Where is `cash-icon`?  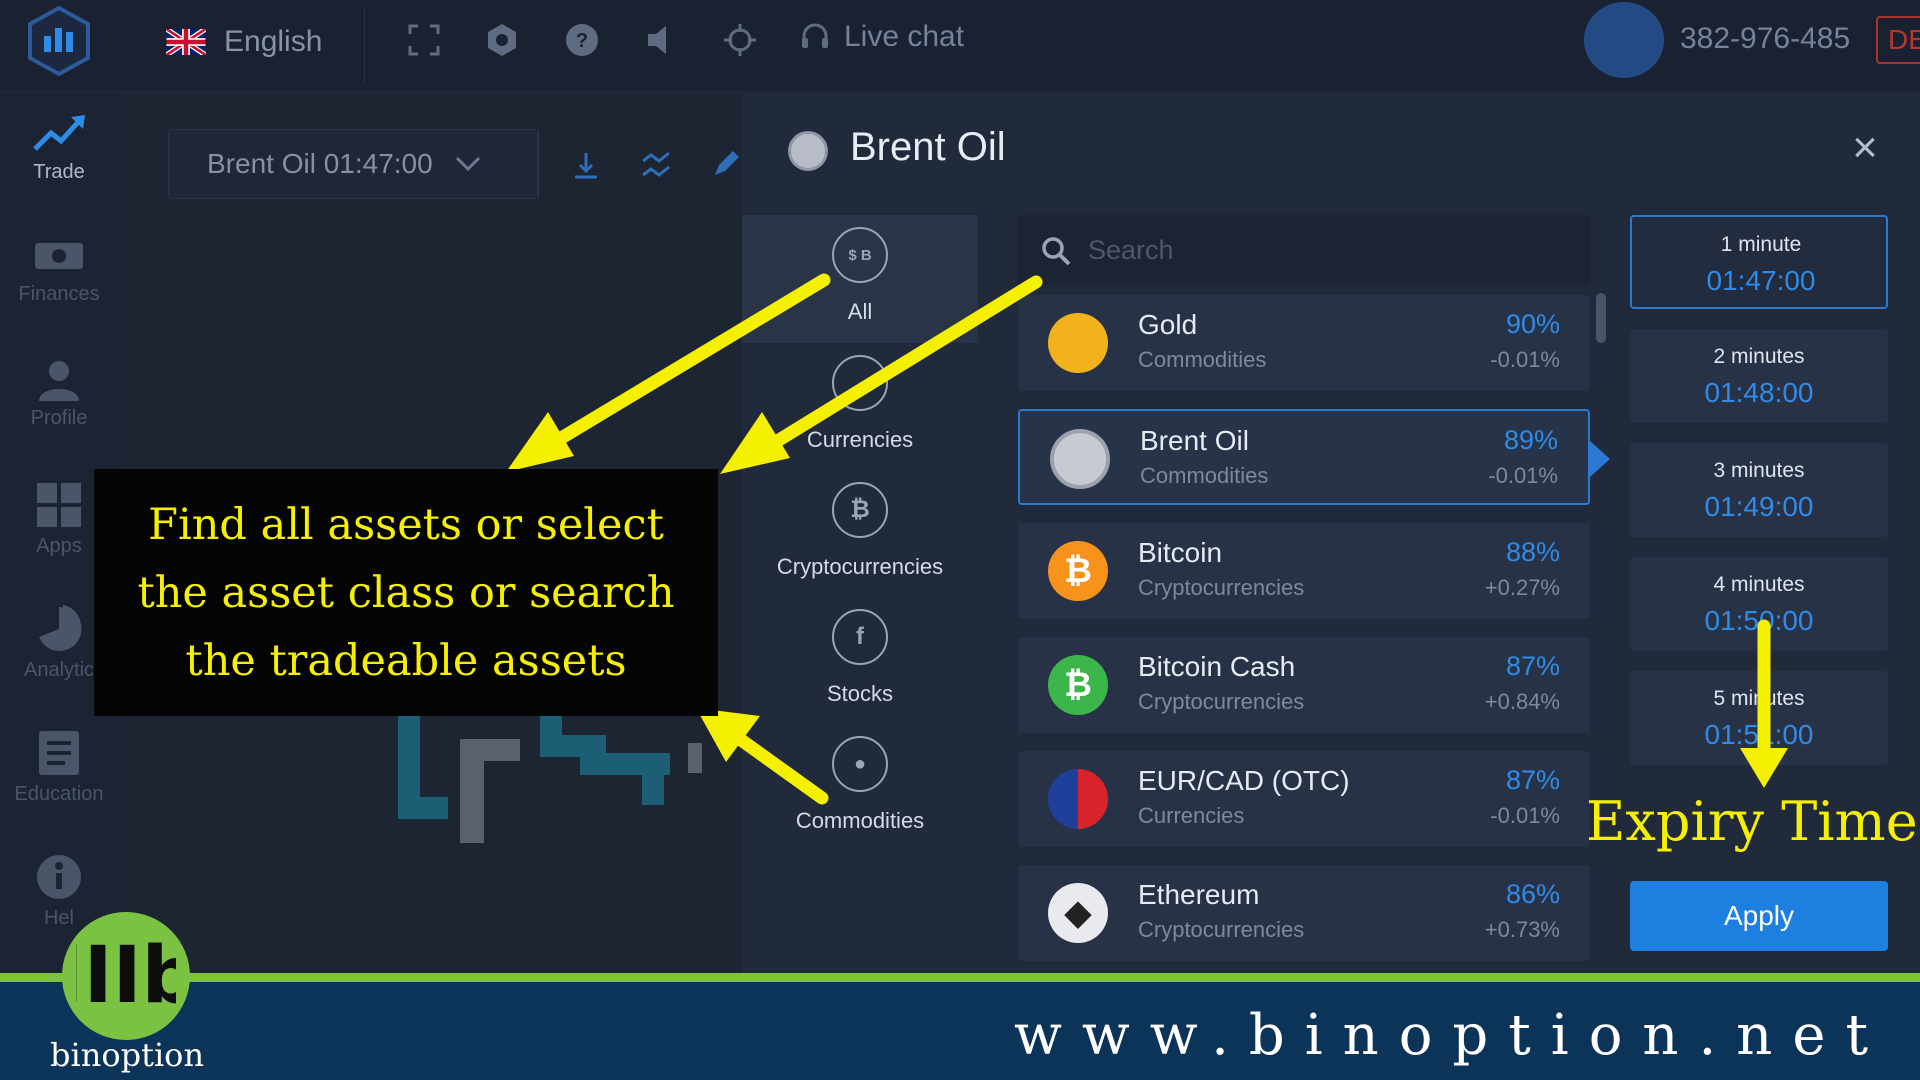
cash-icon is located at coordinates (59, 256).